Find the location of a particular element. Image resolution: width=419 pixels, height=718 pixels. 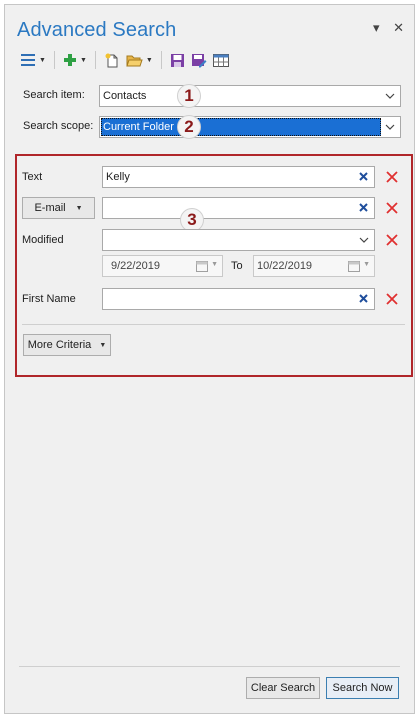

close-icon: ✕ is located at coordinates (398, 27).